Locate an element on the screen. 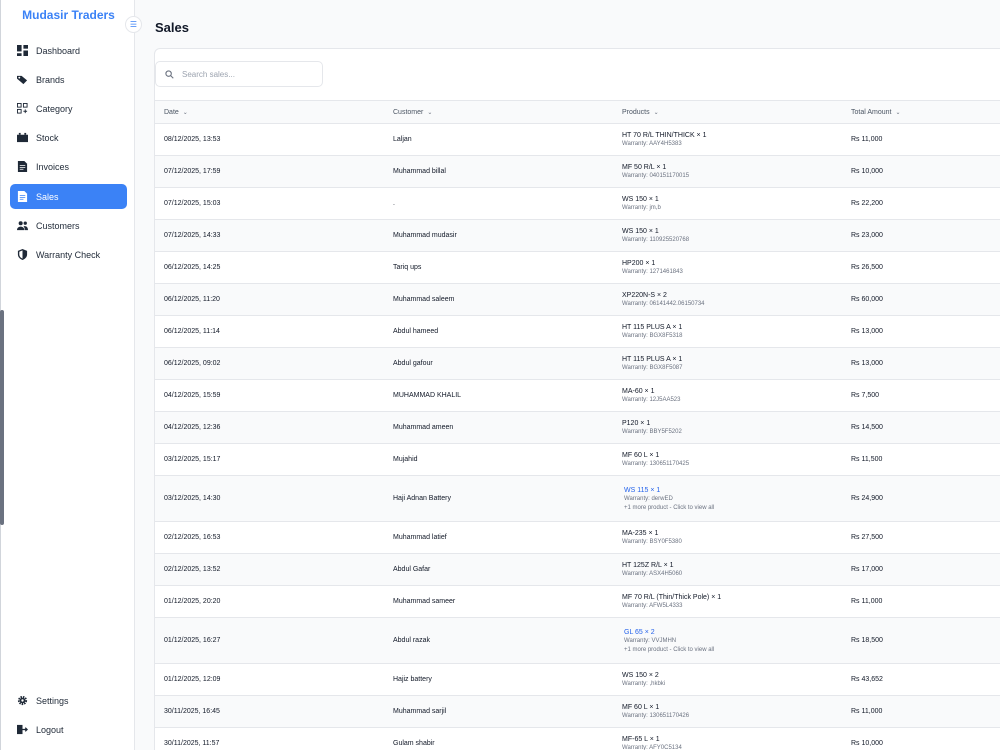  sidebar-item-label: Invoices is located at coordinates (53, 166).